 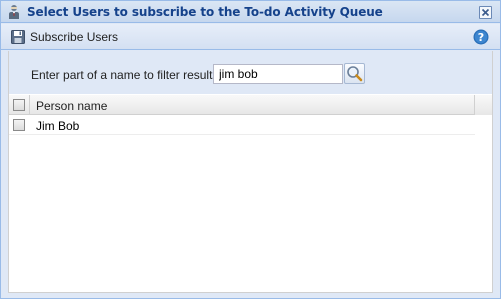 I want to click on filter-label: Enter part of a name to filter results, so click(x=125, y=75).